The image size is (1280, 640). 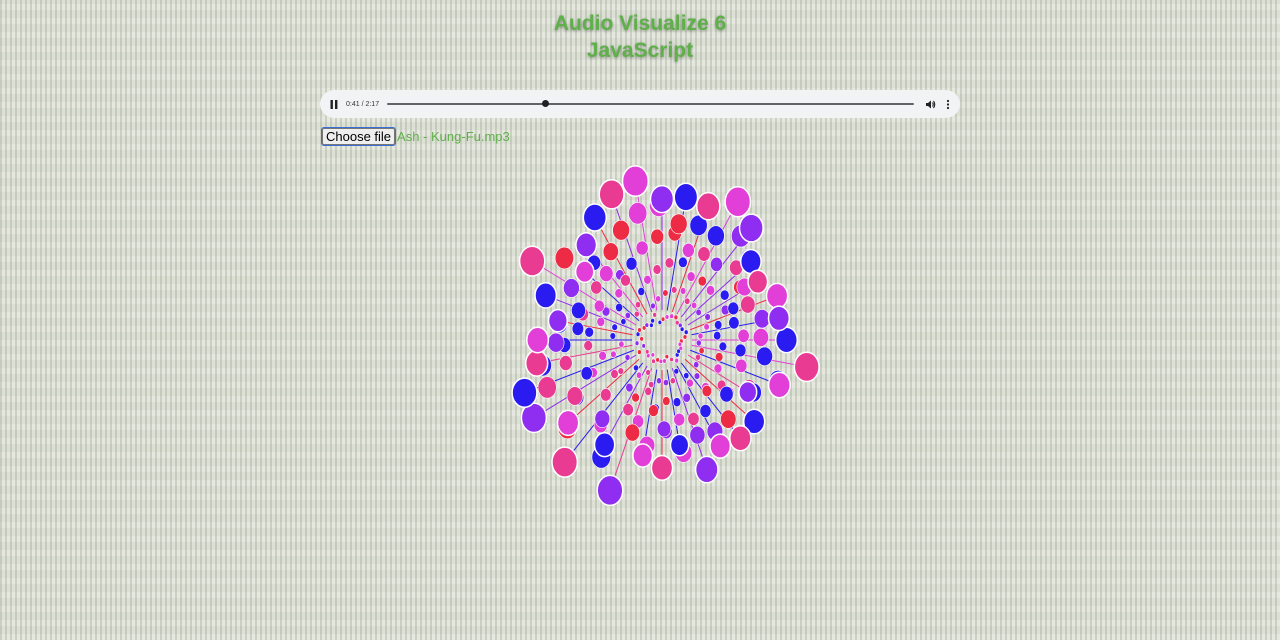 I want to click on audio-player: 0:41 / 2:17, so click(x=640, y=104).